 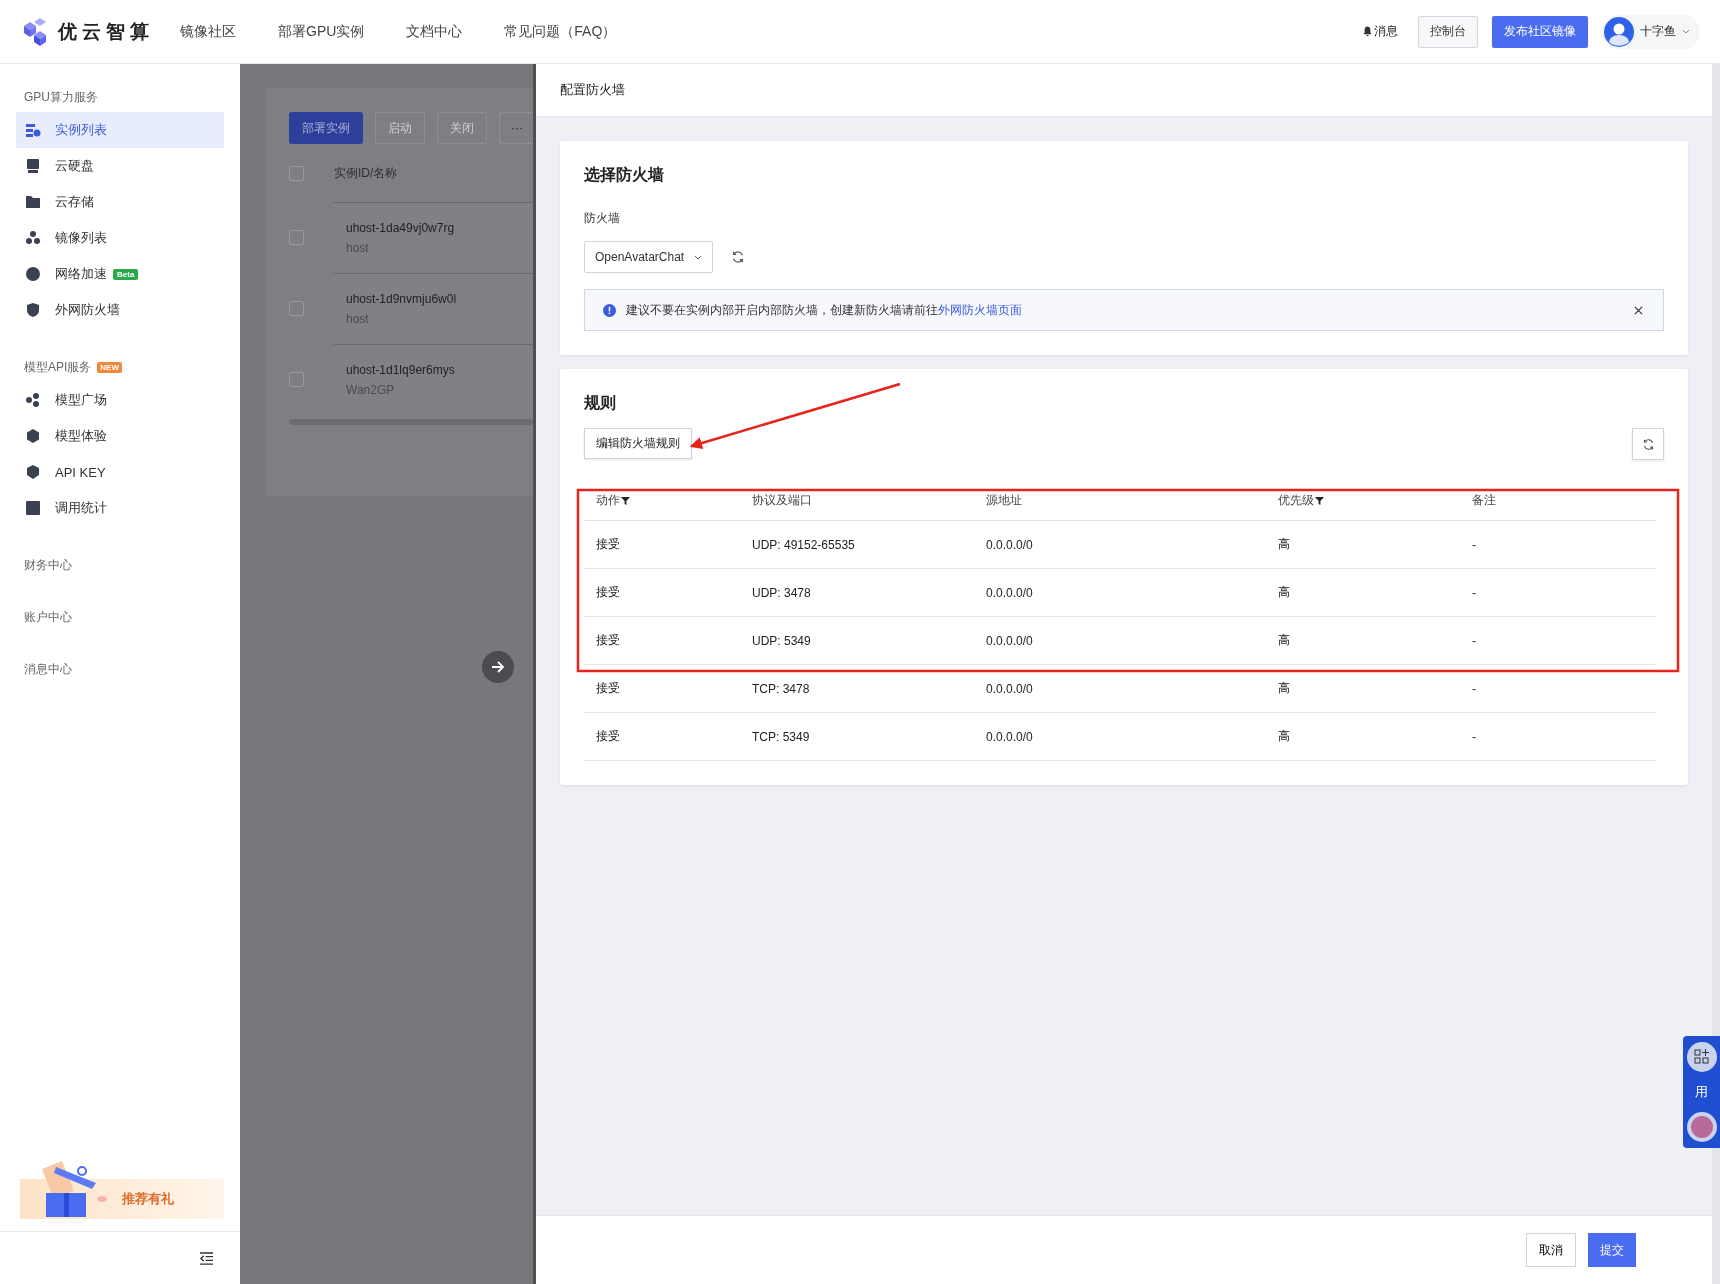 I want to click on folder-icon, so click(x=33, y=202).